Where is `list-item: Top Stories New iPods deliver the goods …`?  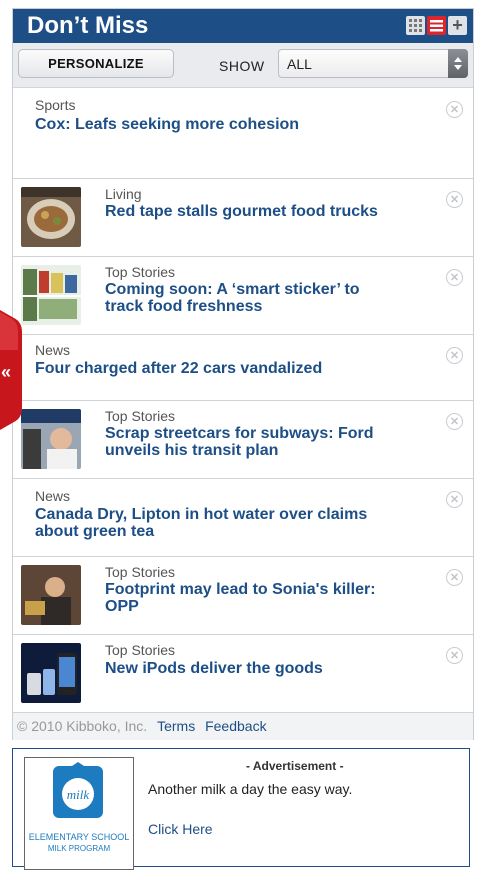 list-item: Top Stories New iPods deliver the goods … is located at coordinates (243, 674).